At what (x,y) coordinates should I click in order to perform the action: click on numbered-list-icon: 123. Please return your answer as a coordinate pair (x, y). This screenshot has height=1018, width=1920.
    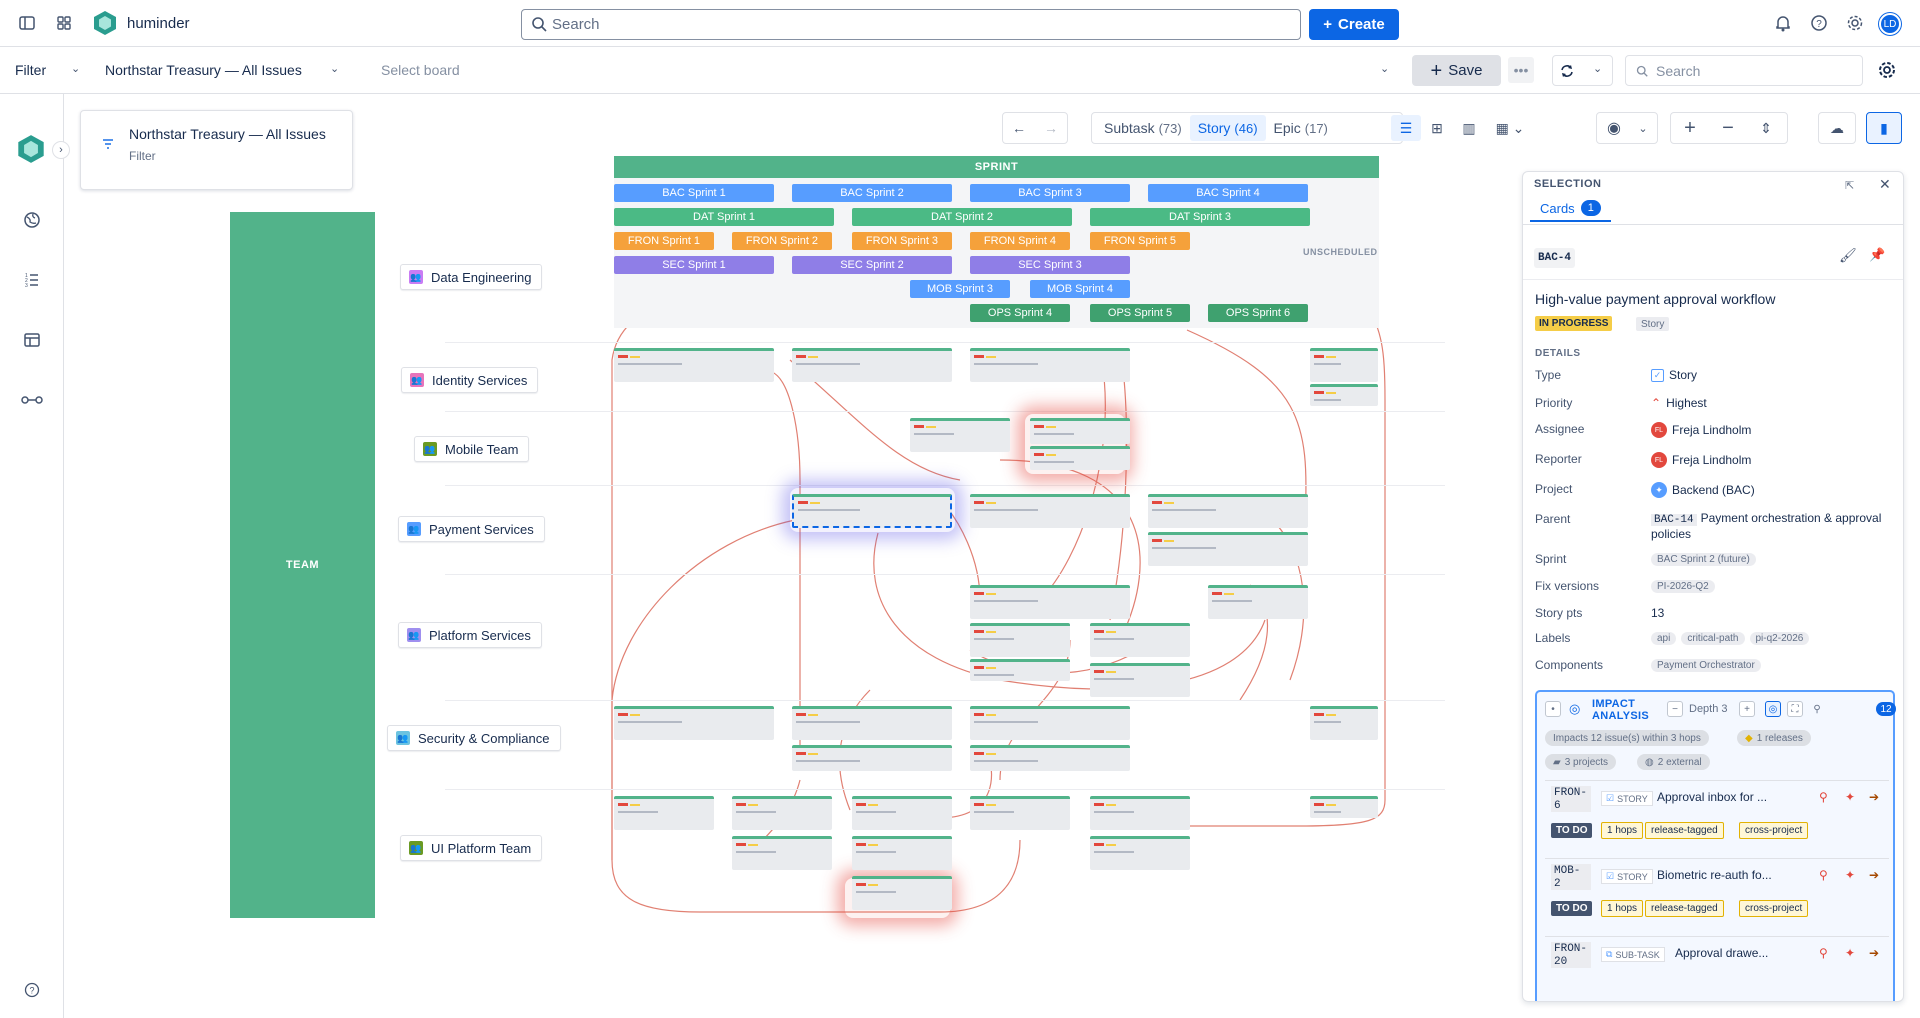
    Looking at the image, I should click on (32, 280).